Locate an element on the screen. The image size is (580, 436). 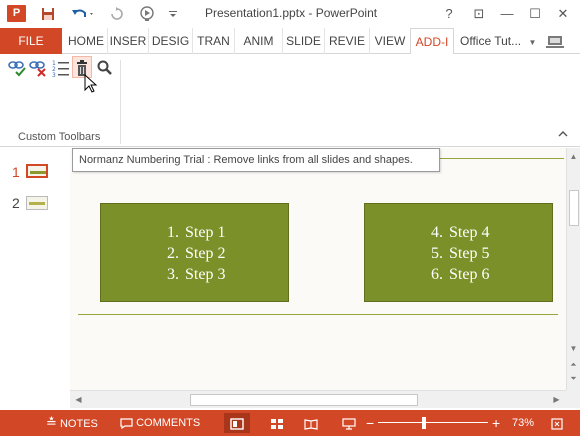
zoom-percent: 73% is located at coordinates (523, 423).